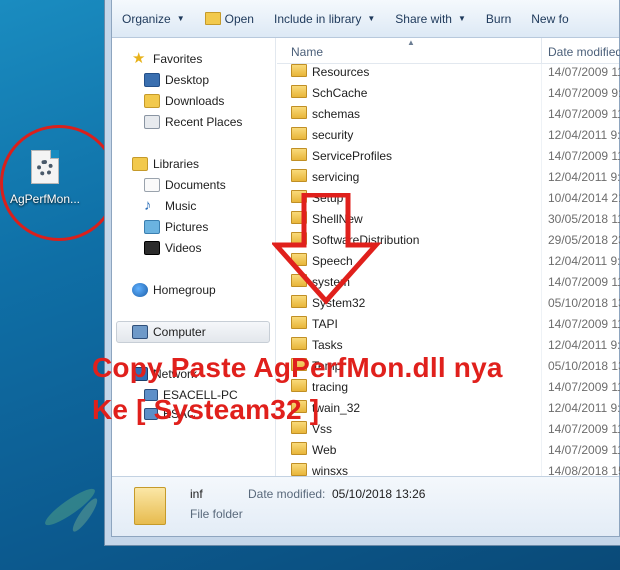 The height and width of the screenshot is (570, 620). Describe the element at coordinates (178, 59) in the screenshot. I see `nav-favorites-label: Favorites` at that location.